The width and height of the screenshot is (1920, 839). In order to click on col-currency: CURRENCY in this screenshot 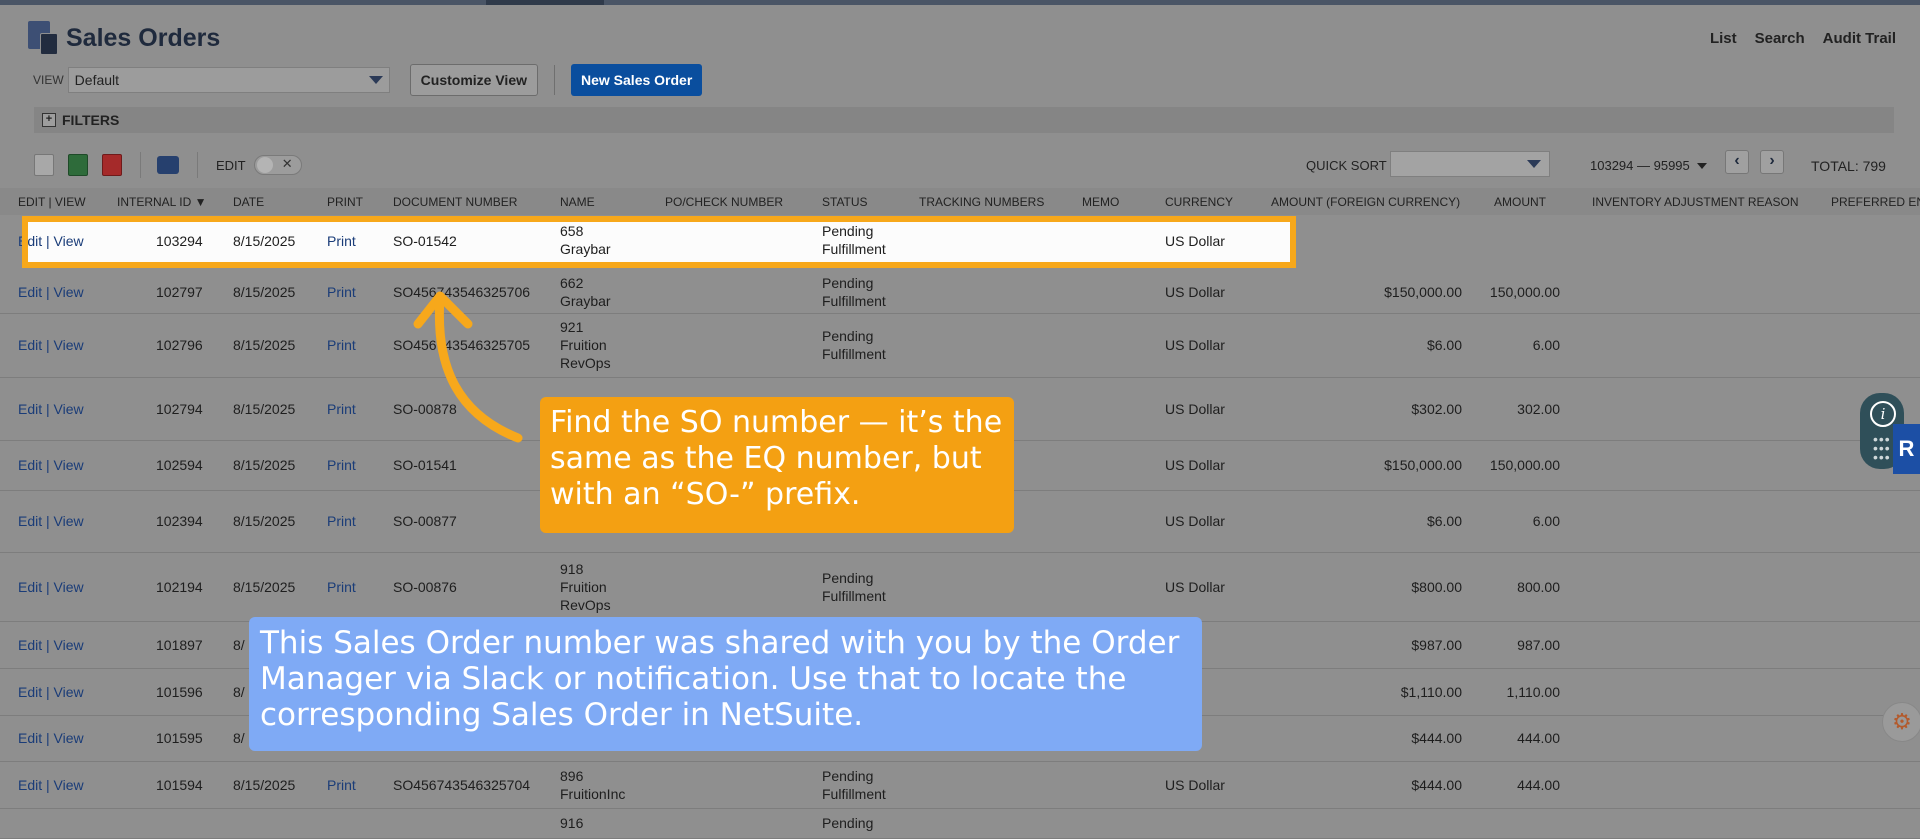, I will do `click(1199, 202)`.